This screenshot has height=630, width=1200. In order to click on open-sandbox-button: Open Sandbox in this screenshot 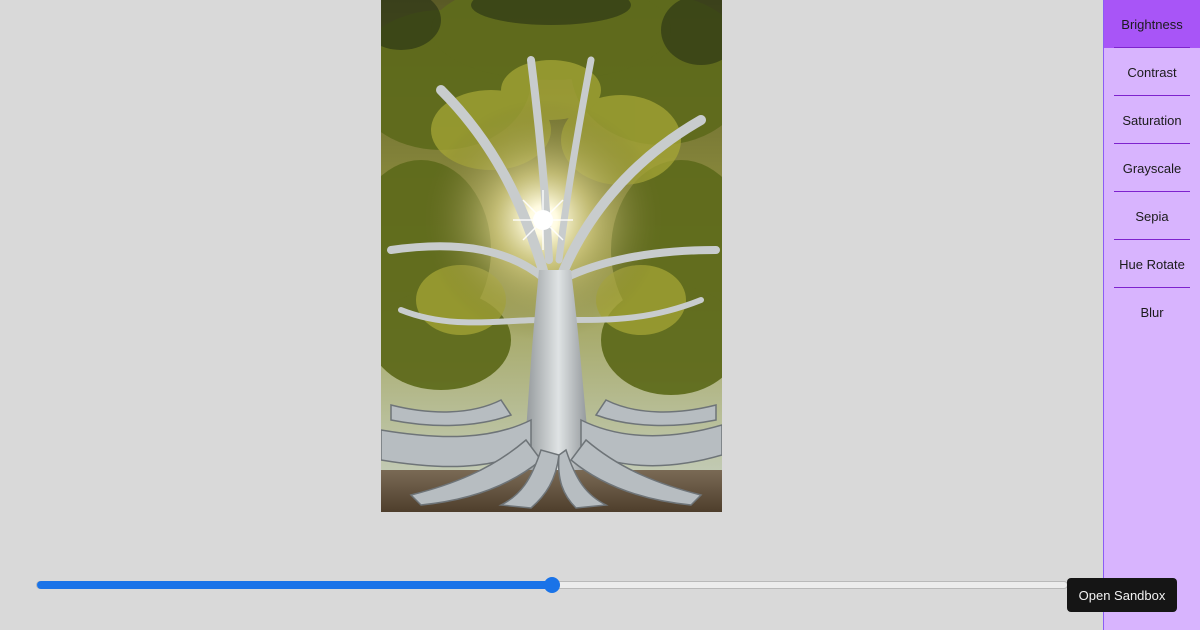, I will do `click(1122, 595)`.